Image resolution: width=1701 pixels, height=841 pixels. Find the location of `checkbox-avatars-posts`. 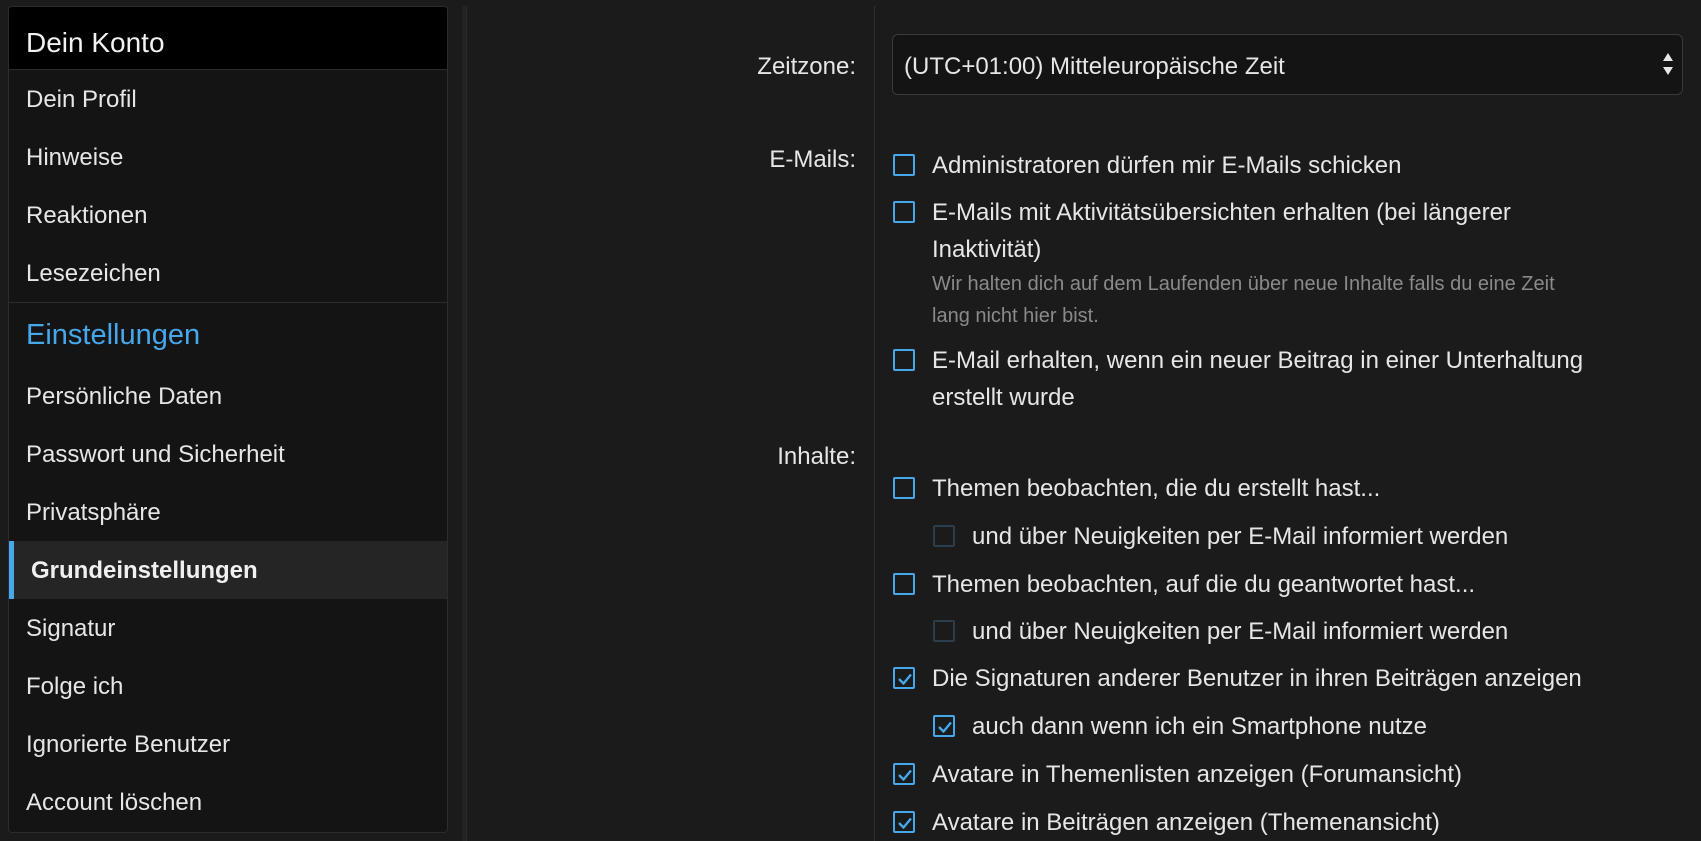

checkbox-avatars-posts is located at coordinates (904, 822).